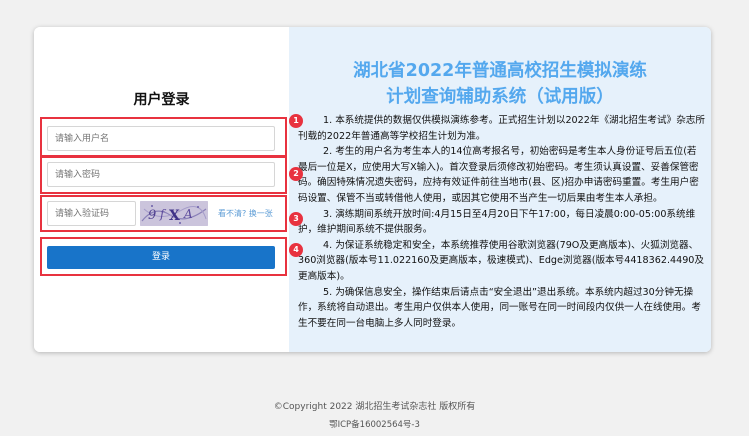 This screenshot has width=749, height=436. What do you see at coordinates (296, 250) in the screenshot?
I see `annotation-badge-4: 4` at bounding box center [296, 250].